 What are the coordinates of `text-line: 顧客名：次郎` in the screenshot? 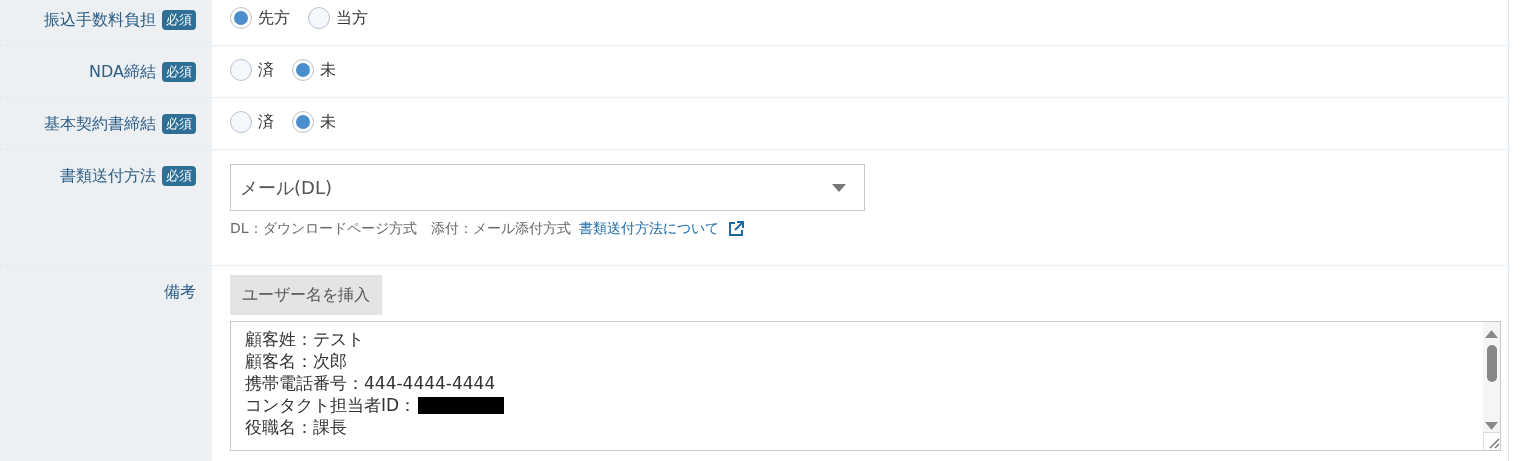 It's located at (296, 361).